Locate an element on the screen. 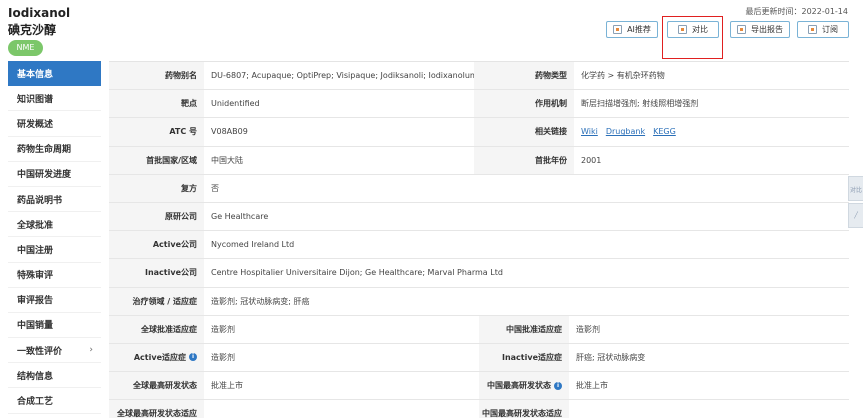  table-row: 靶点 Unidentified 作用机制 断层扫描增强剂; 射线照相增强剂 is located at coordinates (479, 104).